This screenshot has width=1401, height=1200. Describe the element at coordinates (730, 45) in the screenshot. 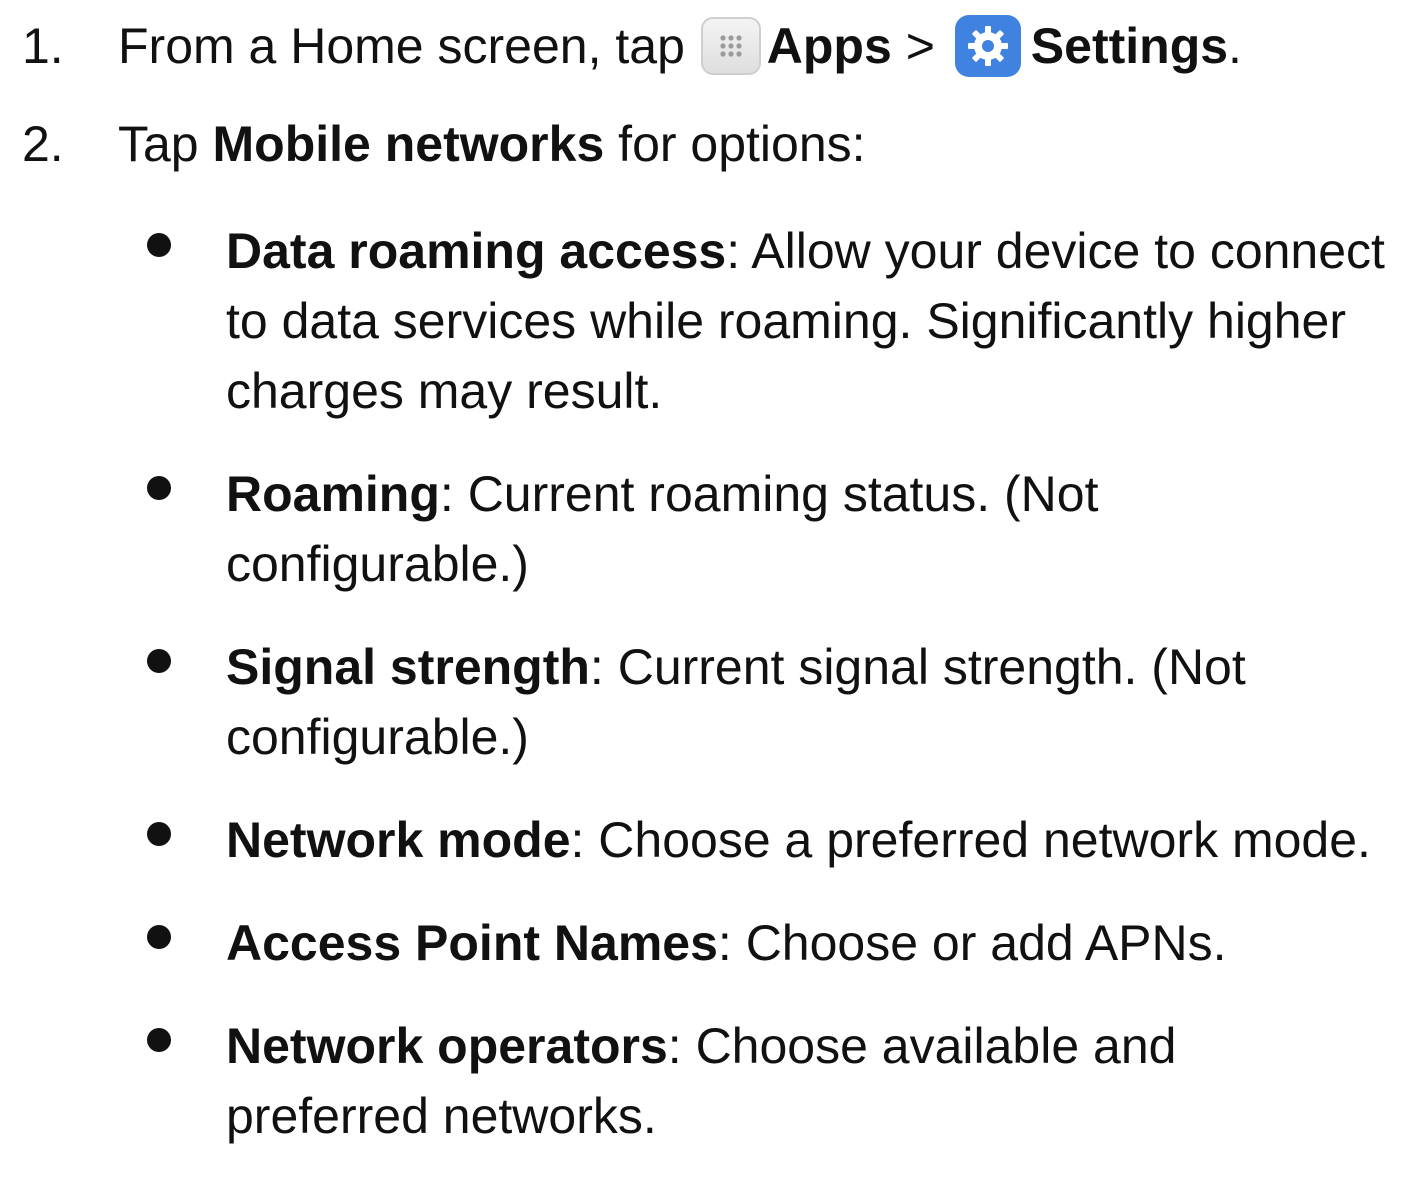

I see `apps-grid-icon` at that location.